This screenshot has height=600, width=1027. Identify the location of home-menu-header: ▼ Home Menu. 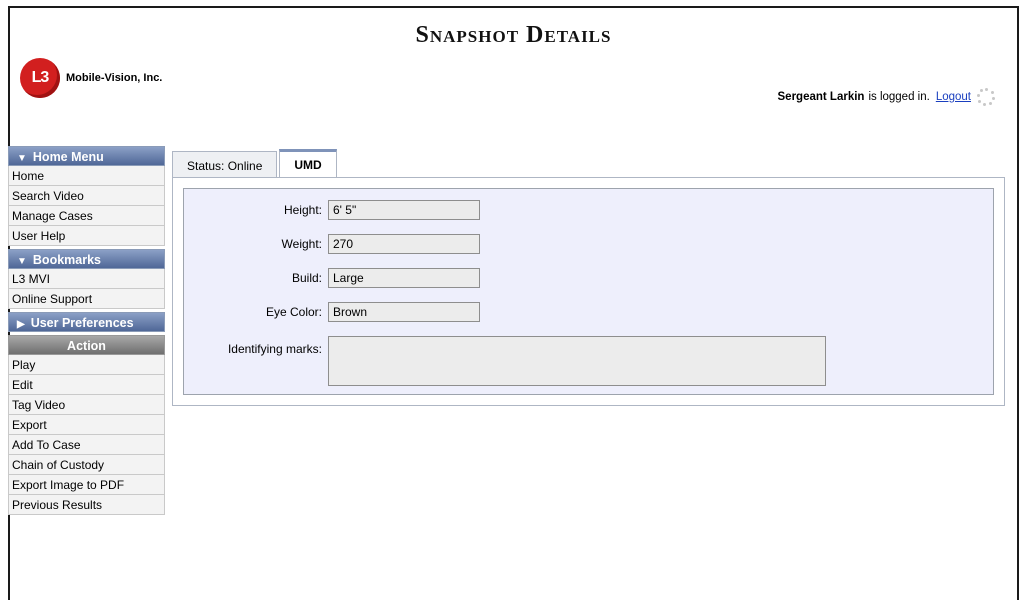
(86, 156).